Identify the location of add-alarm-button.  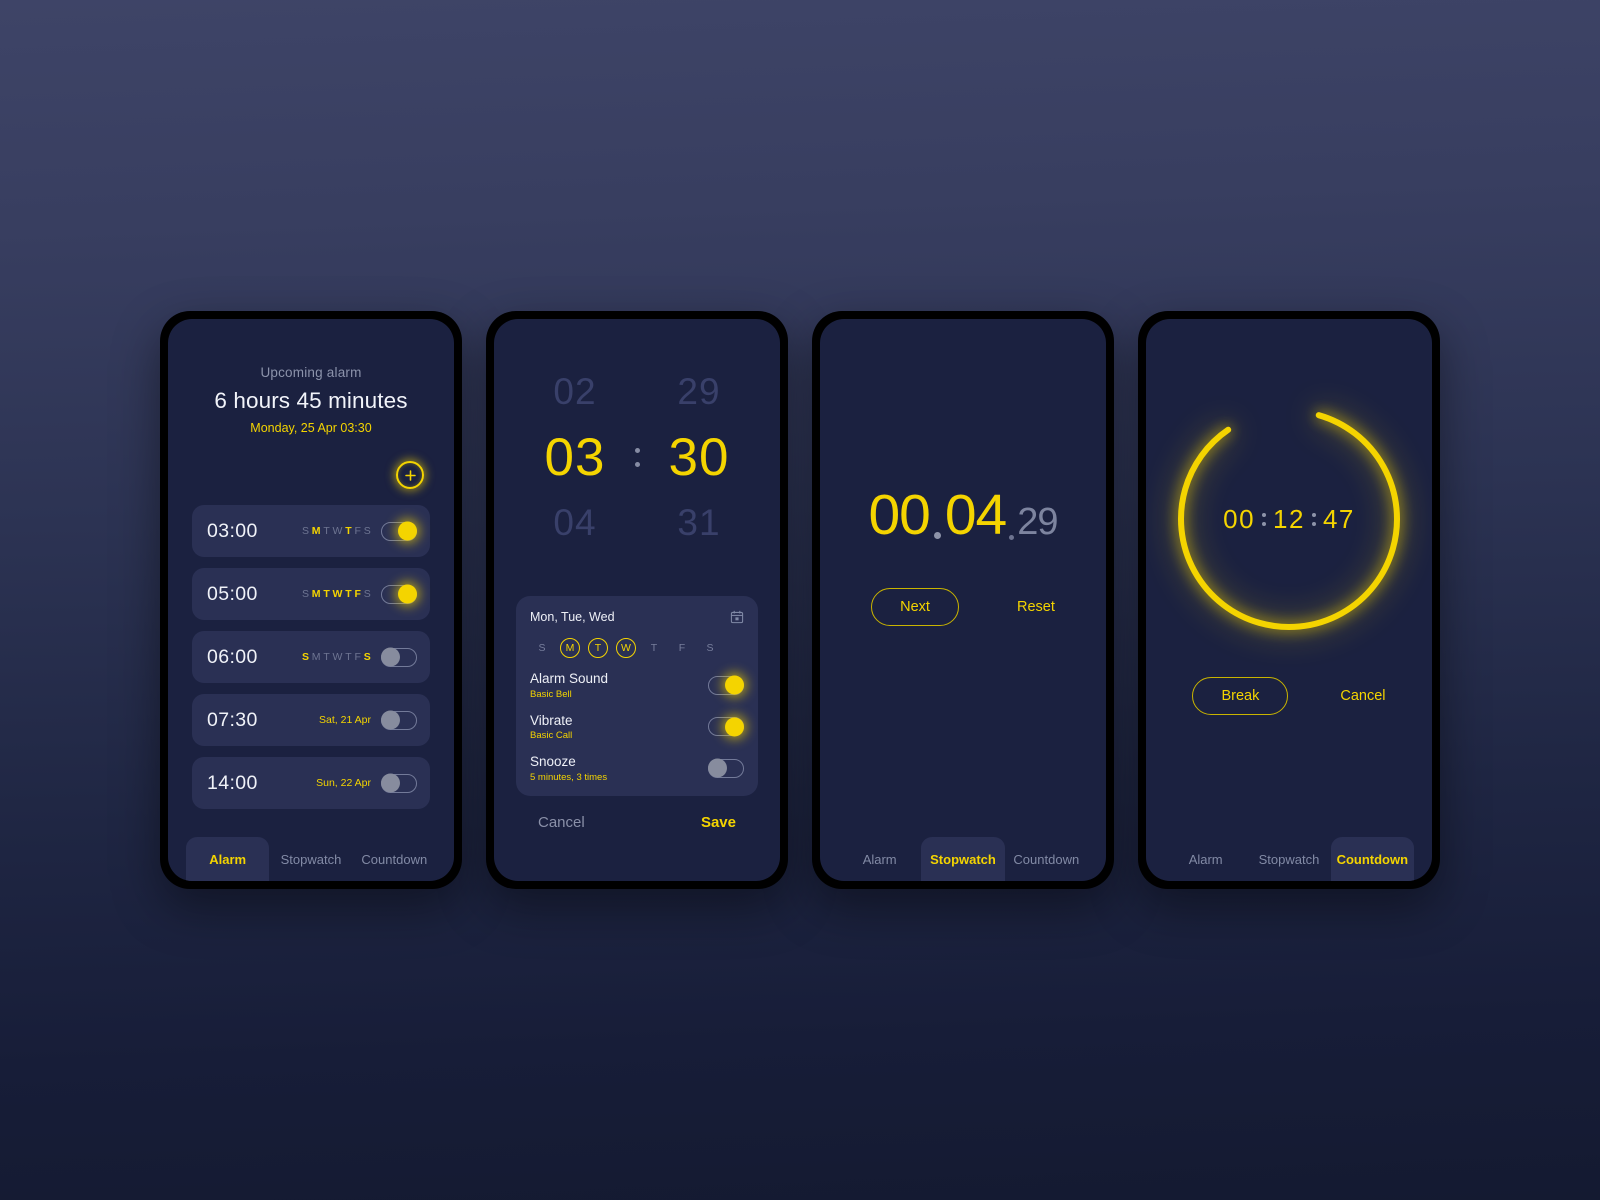
(410, 475).